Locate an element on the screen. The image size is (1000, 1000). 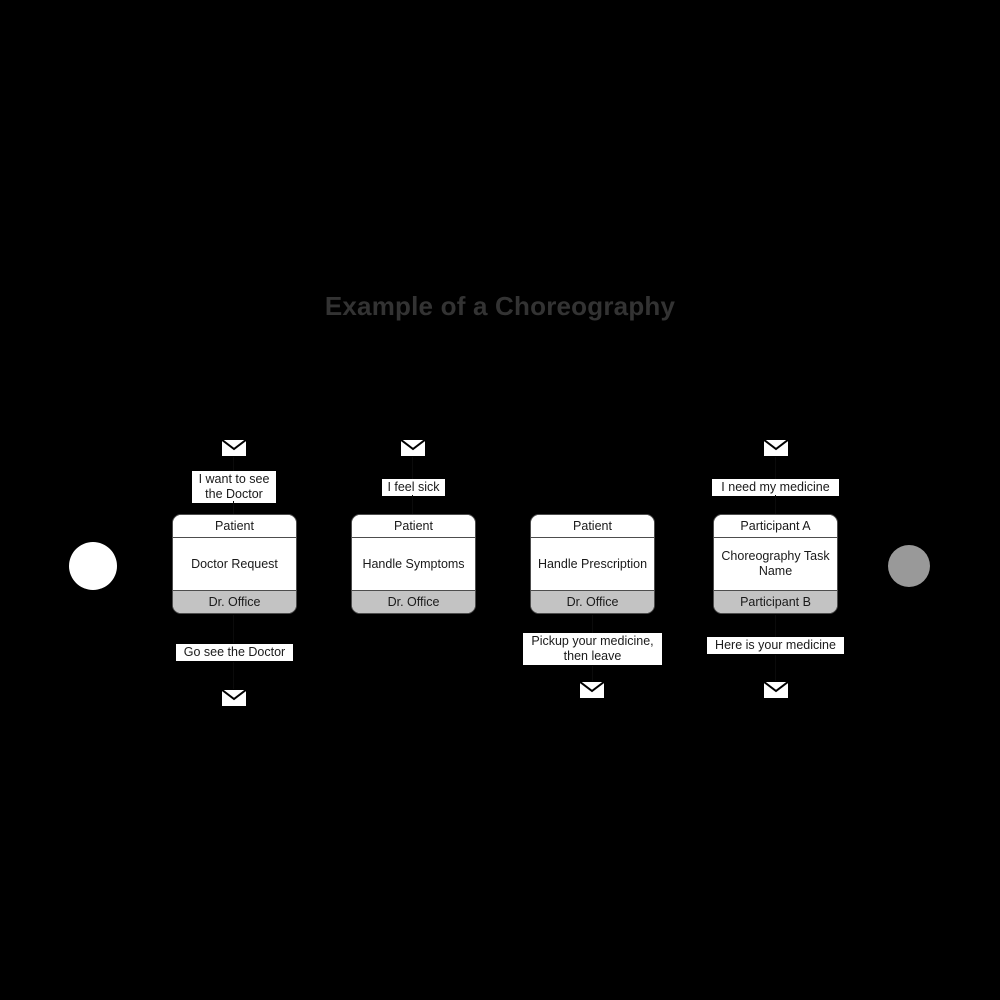
message-label: Pickup your medicine, then leave is located at coordinates (592, 649).